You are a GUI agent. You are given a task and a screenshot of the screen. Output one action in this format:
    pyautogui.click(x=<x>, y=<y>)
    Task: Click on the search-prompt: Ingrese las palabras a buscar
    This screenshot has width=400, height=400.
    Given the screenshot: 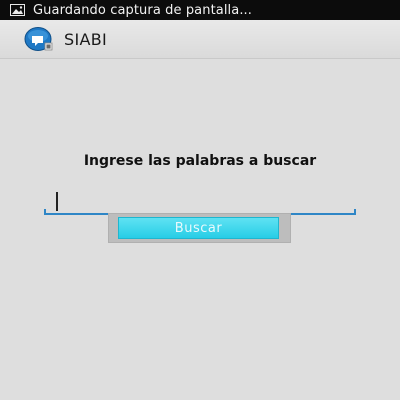 What is the action you would take?
    pyautogui.click(x=200, y=161)
    